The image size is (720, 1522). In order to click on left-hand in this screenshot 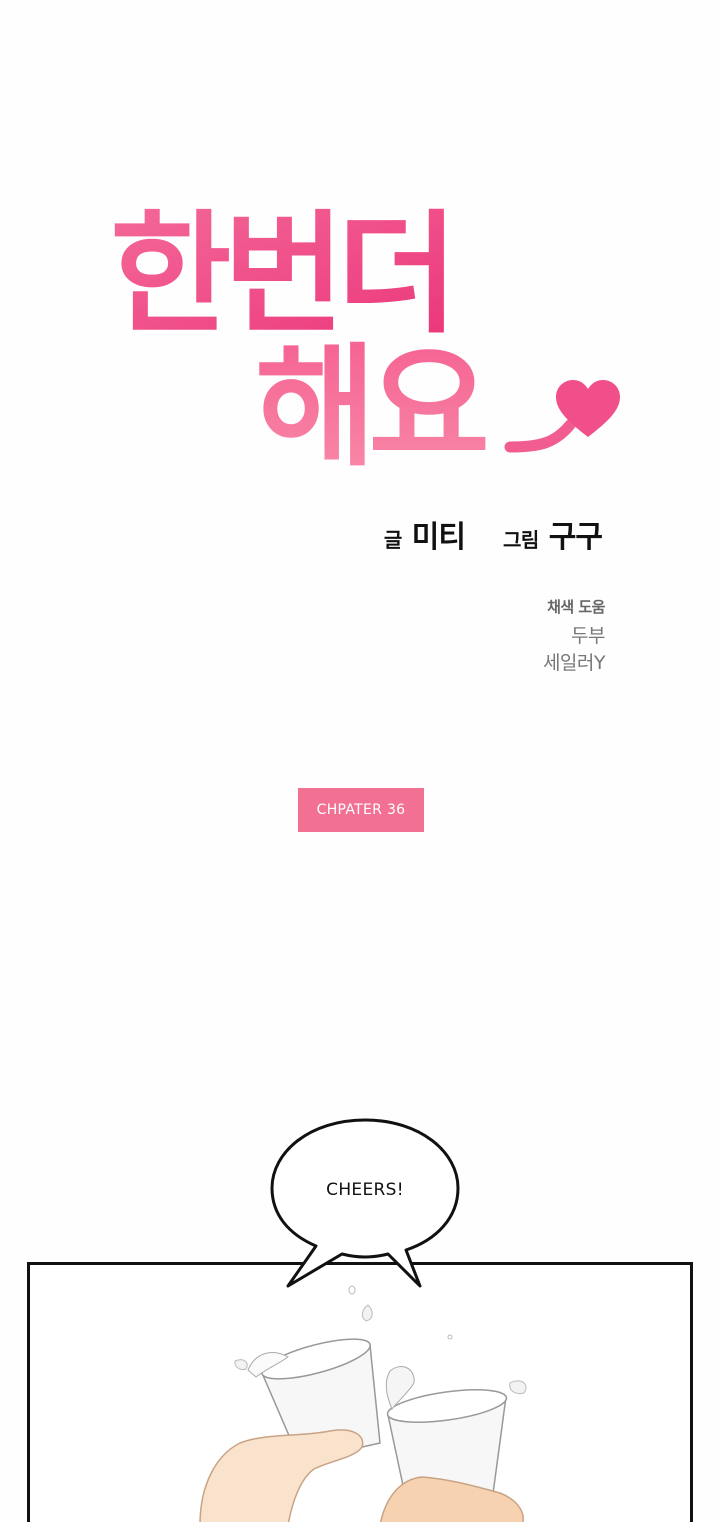, I will do `click(281, 1475)`.